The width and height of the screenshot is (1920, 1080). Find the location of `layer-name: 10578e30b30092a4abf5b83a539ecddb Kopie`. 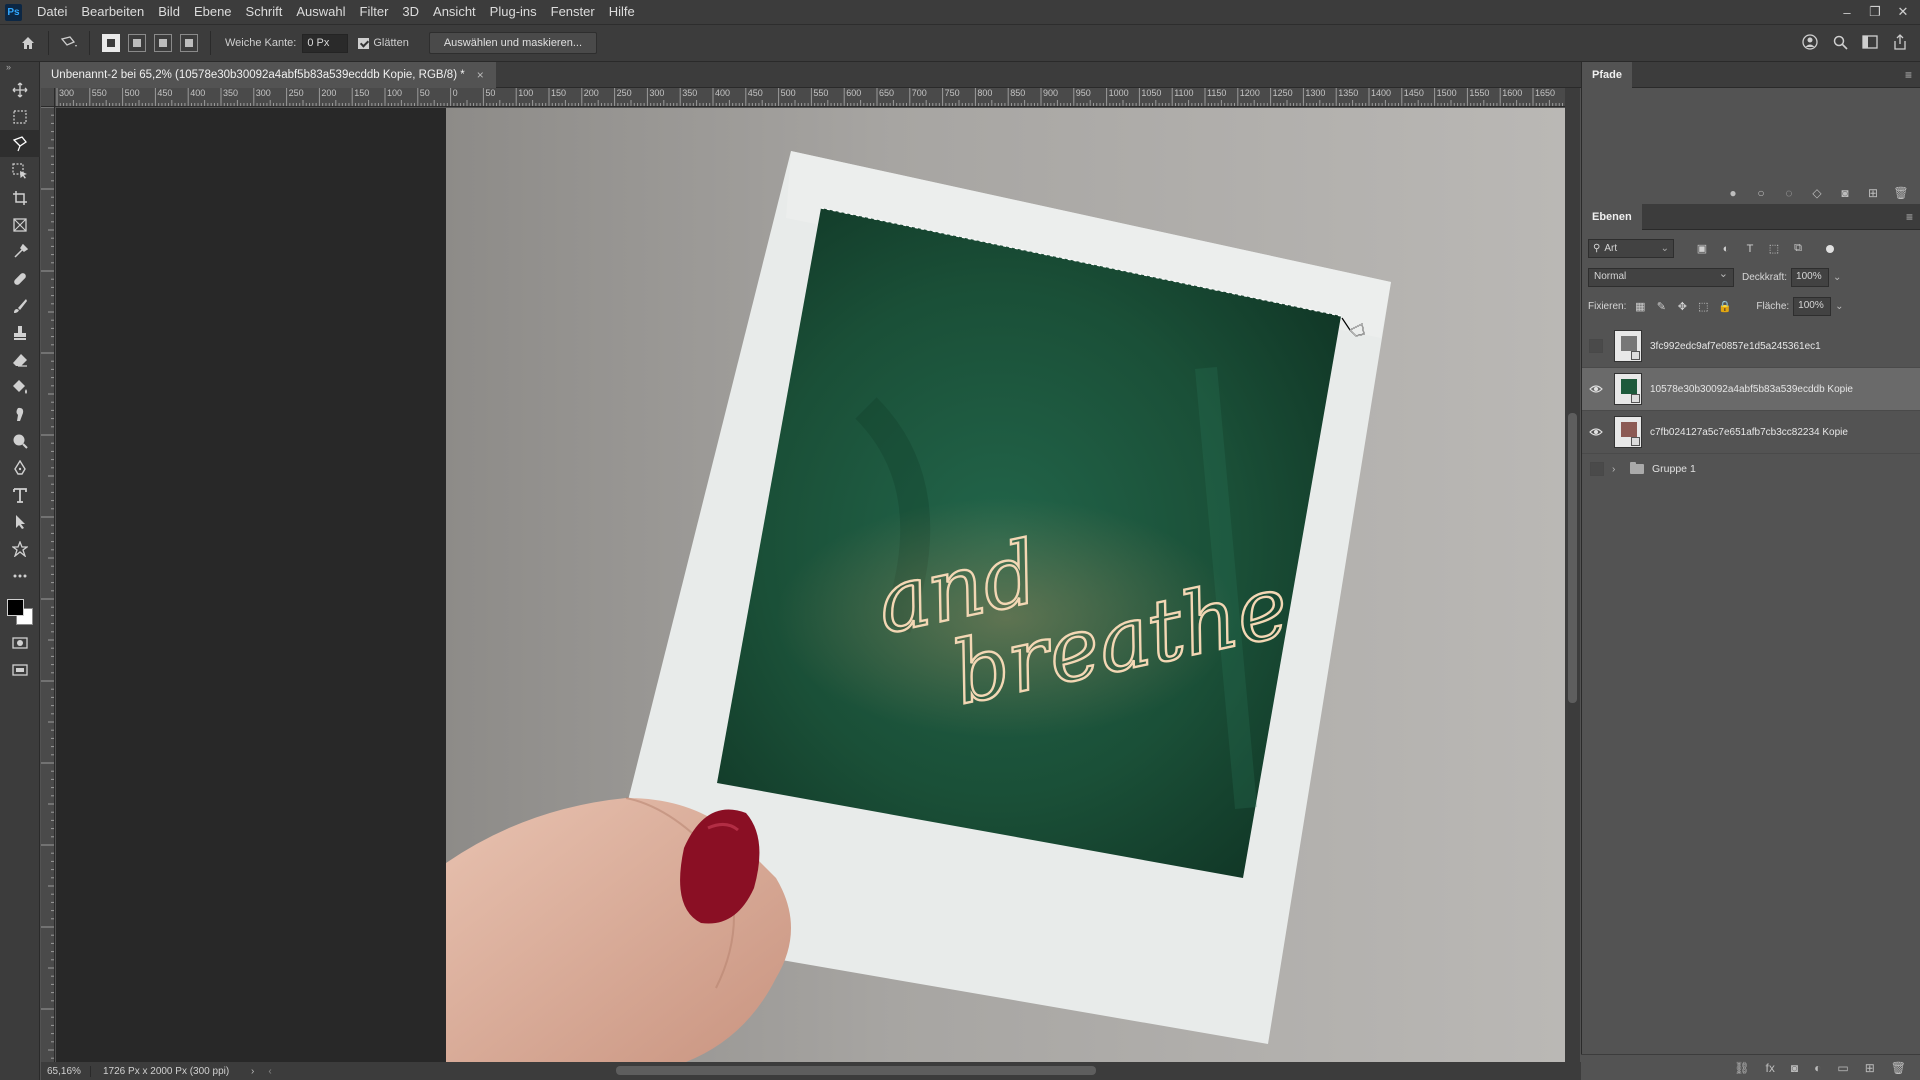

layer-name: 10578e30b30092a4abf5b83a539ecddb Kopie is located at coordinates (1751, 389).